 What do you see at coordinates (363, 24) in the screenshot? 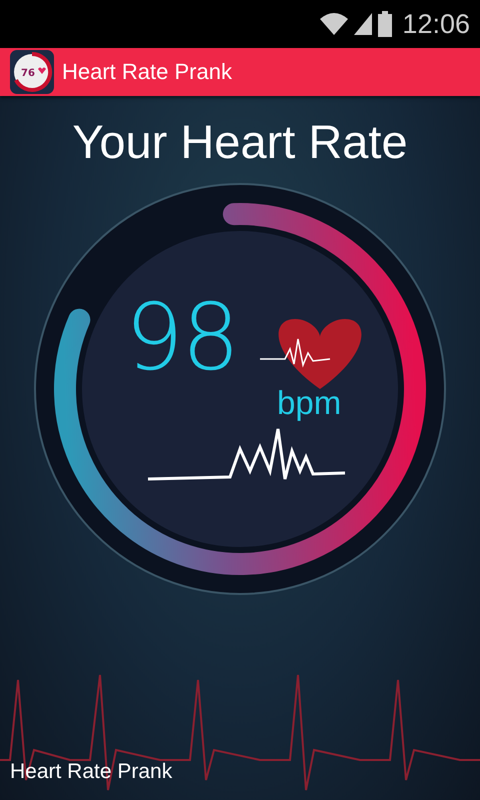
I see `signal-icon` at bounding box center [363, 24].